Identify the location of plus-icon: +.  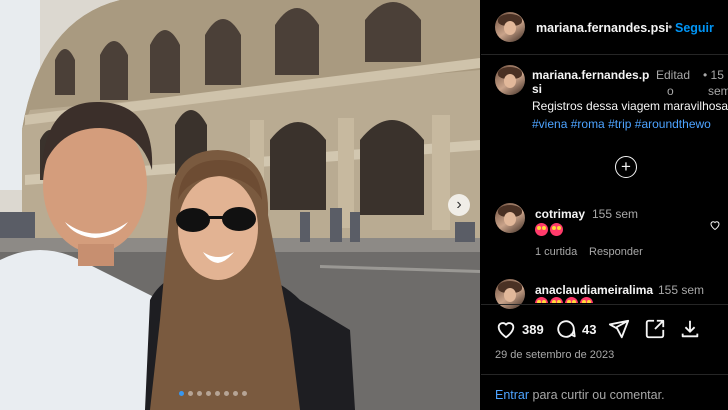
(626, 166).